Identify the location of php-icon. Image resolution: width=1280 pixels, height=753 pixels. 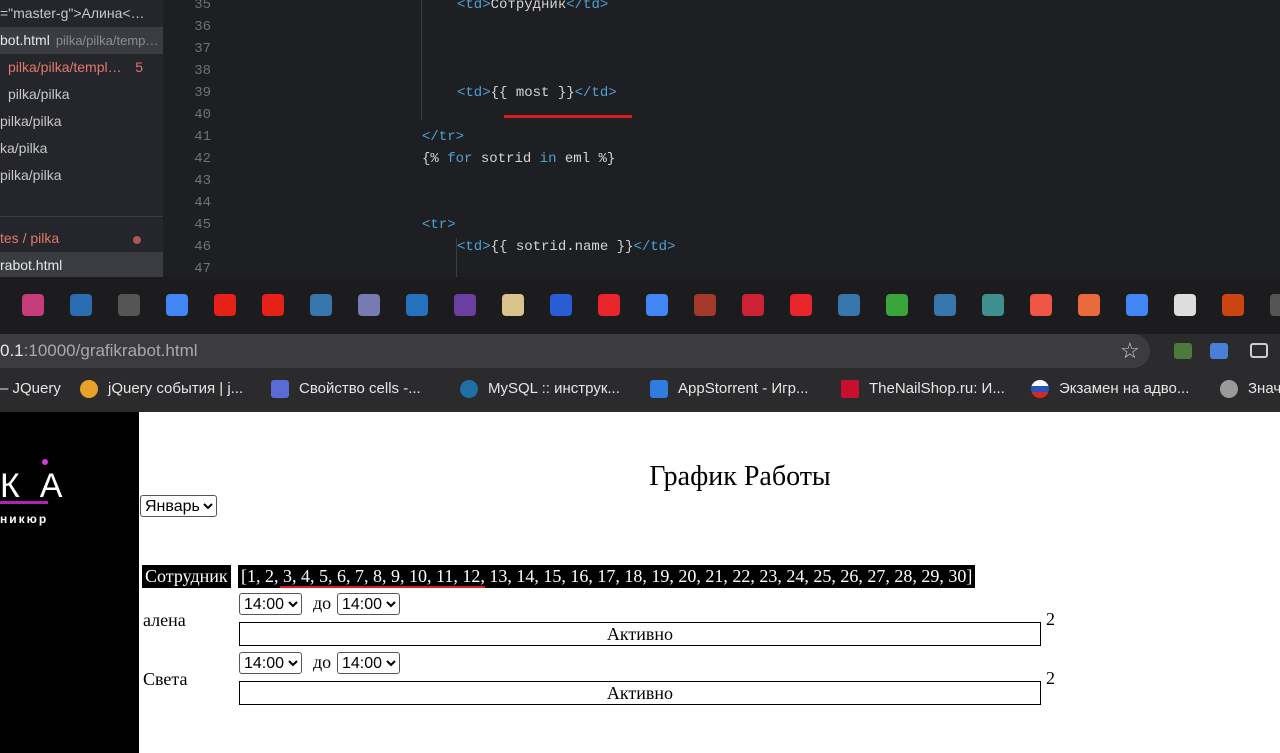
(369, 305).